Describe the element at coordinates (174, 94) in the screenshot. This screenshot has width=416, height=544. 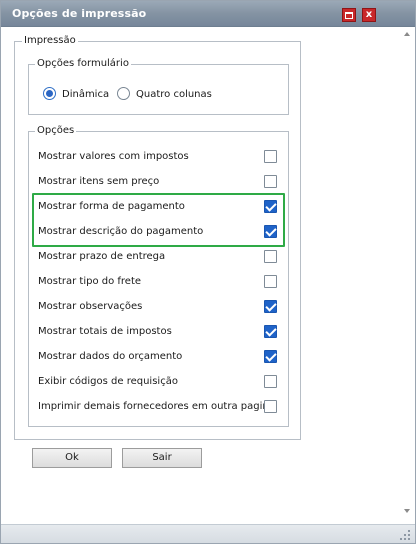
I see `radio-quatro-colunas-label: Quatro colunas` at that location.